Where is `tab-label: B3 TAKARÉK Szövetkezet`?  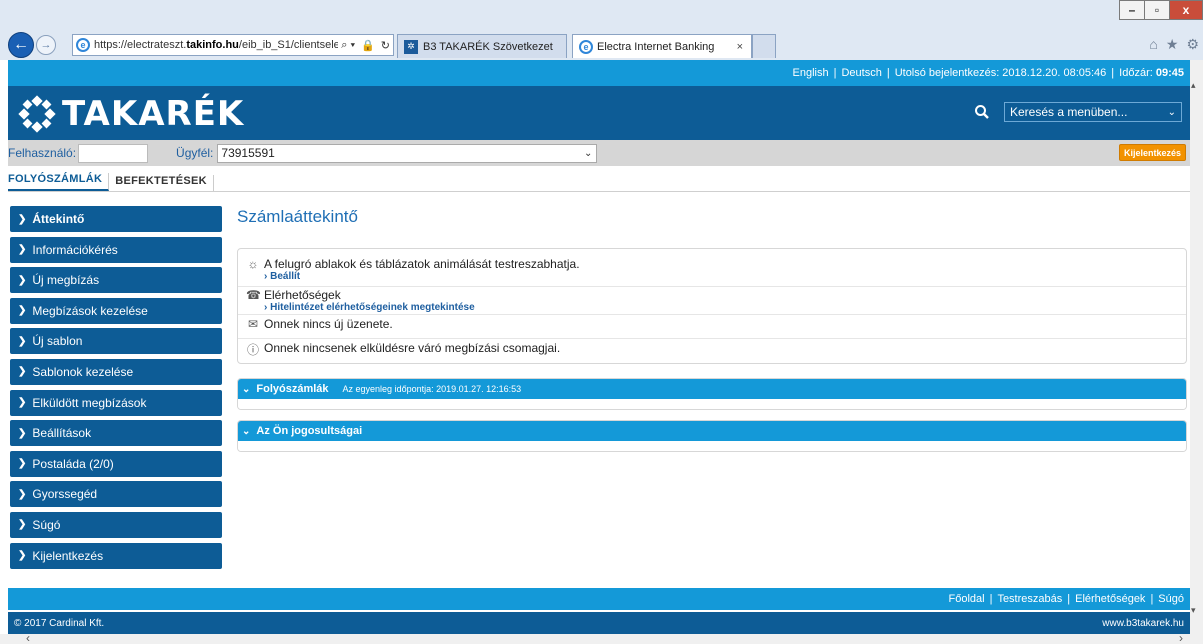
tab-label: B3 TAKARÉK Szövetkezet is located at coordinates (488, 46).